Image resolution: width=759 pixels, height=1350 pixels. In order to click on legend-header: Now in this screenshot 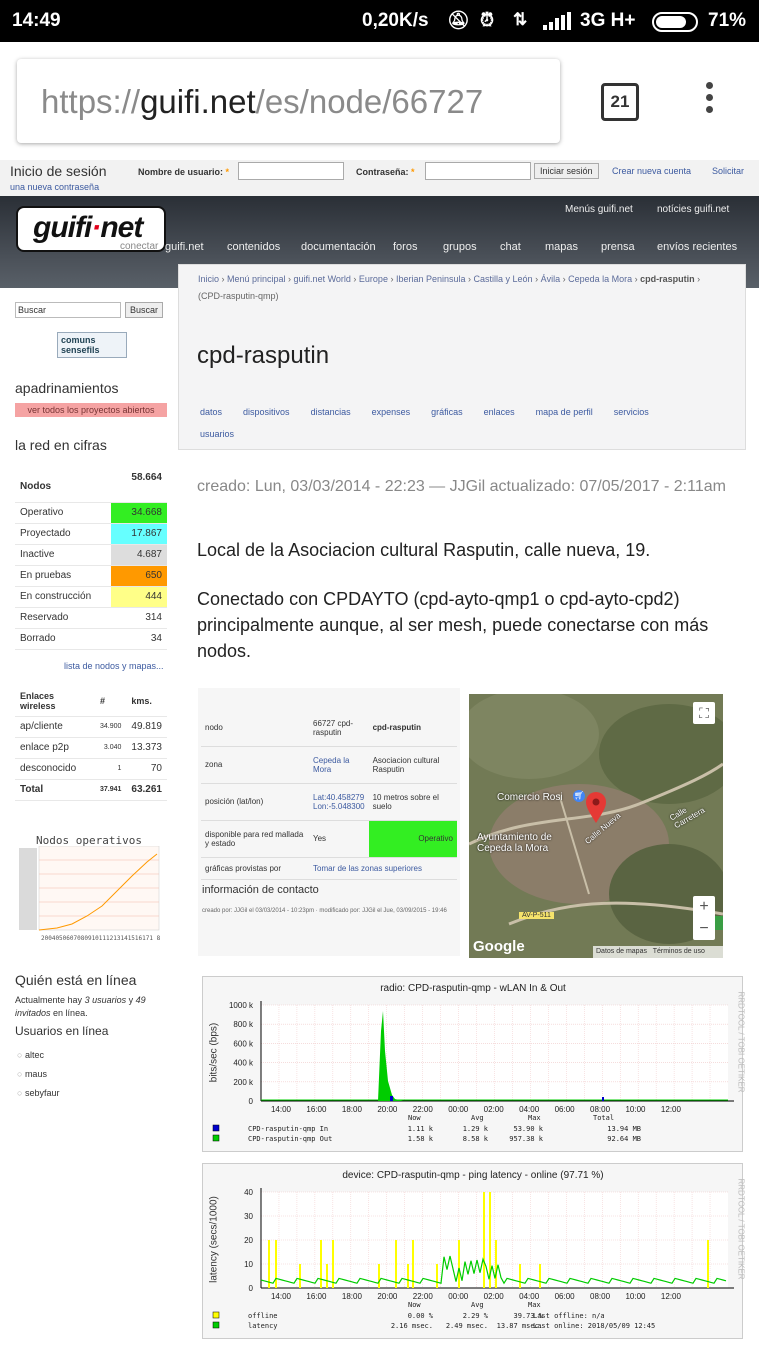, I will do `click(414, 1118)`.